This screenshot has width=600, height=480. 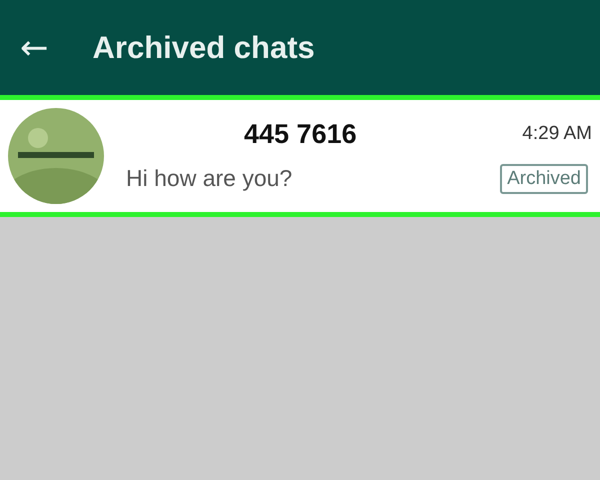 I want to click on archived-label: Archived, so click(x=544, y=179).